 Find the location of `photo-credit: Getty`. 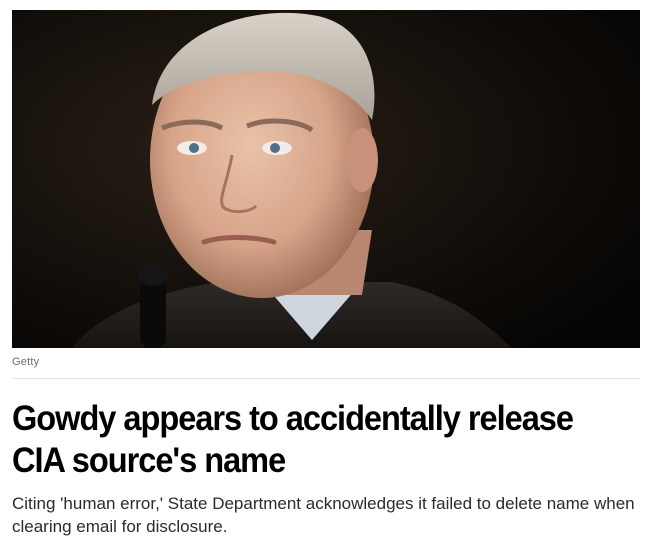

photo-credit: Getty is located at coordinates (26, 362).